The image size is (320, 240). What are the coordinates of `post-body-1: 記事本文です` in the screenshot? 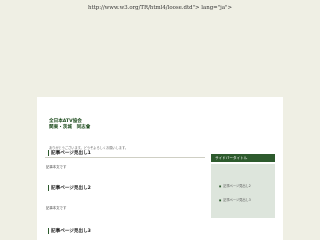 It's located at (56, 167).